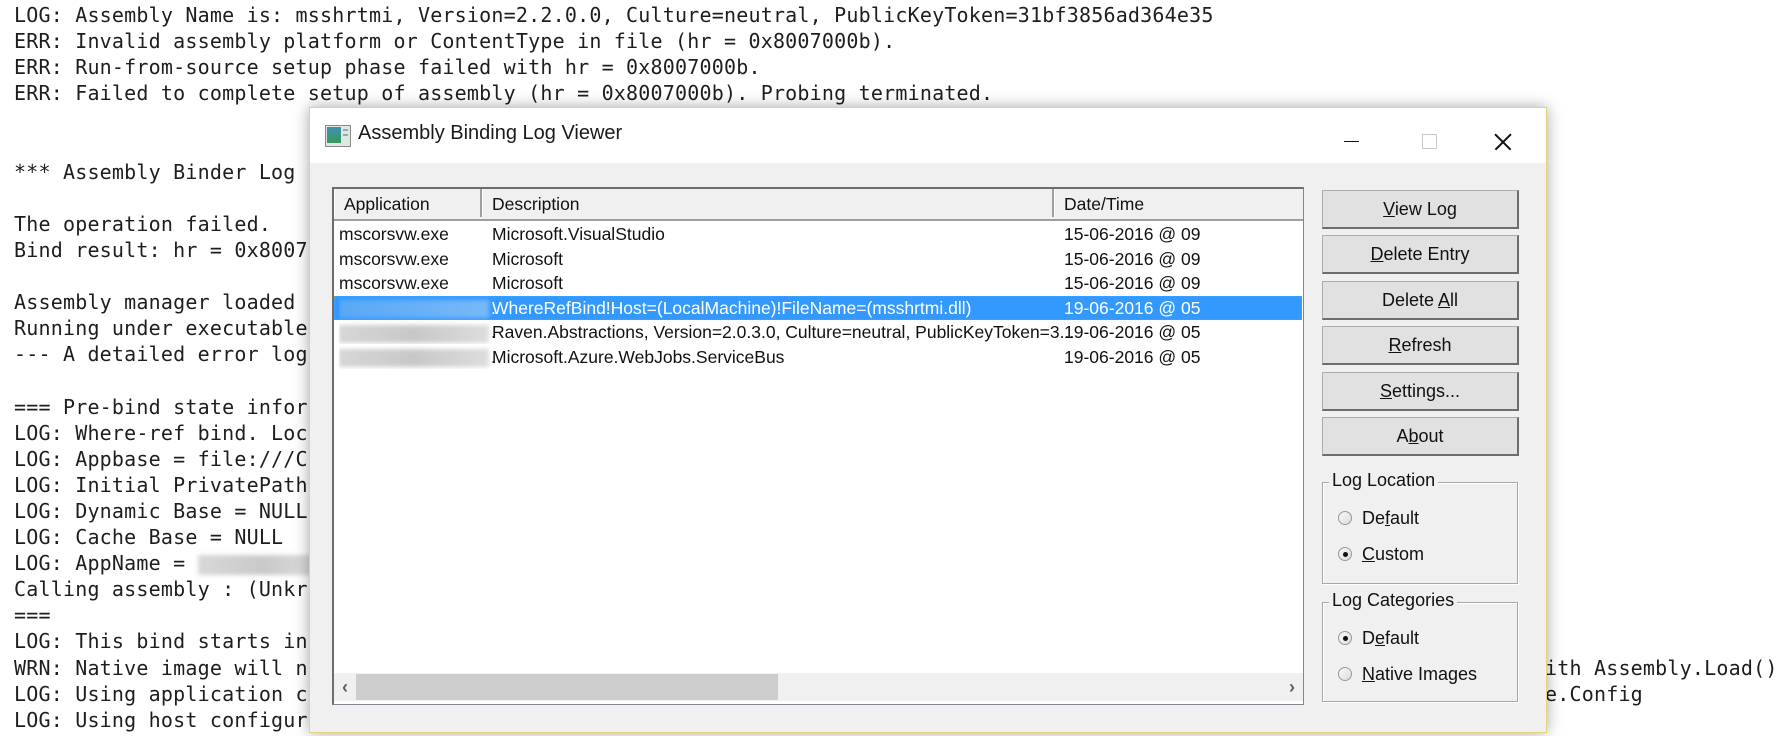 Image resolution: width=1778 pixels, height=736 pixels. Describe the element at coordinates (1429, 135) in the screenshot. I see `maximize-button` at that location.